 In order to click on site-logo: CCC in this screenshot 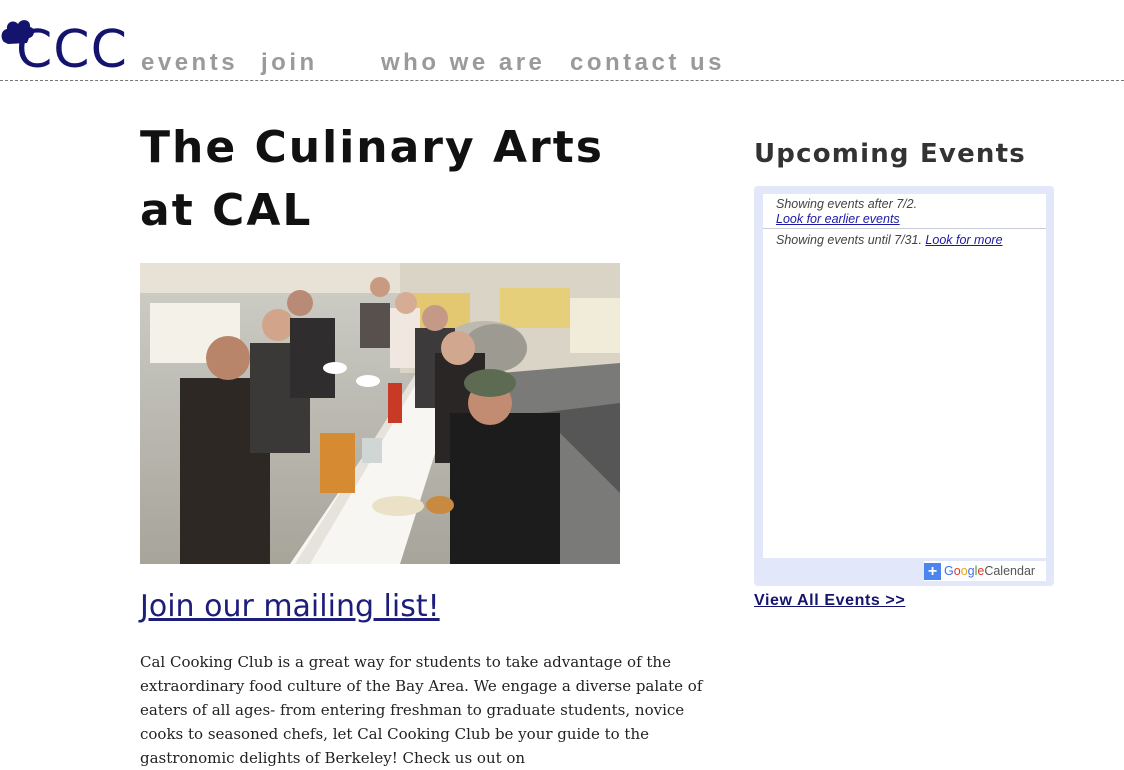, I will do `click(63, 45)`.